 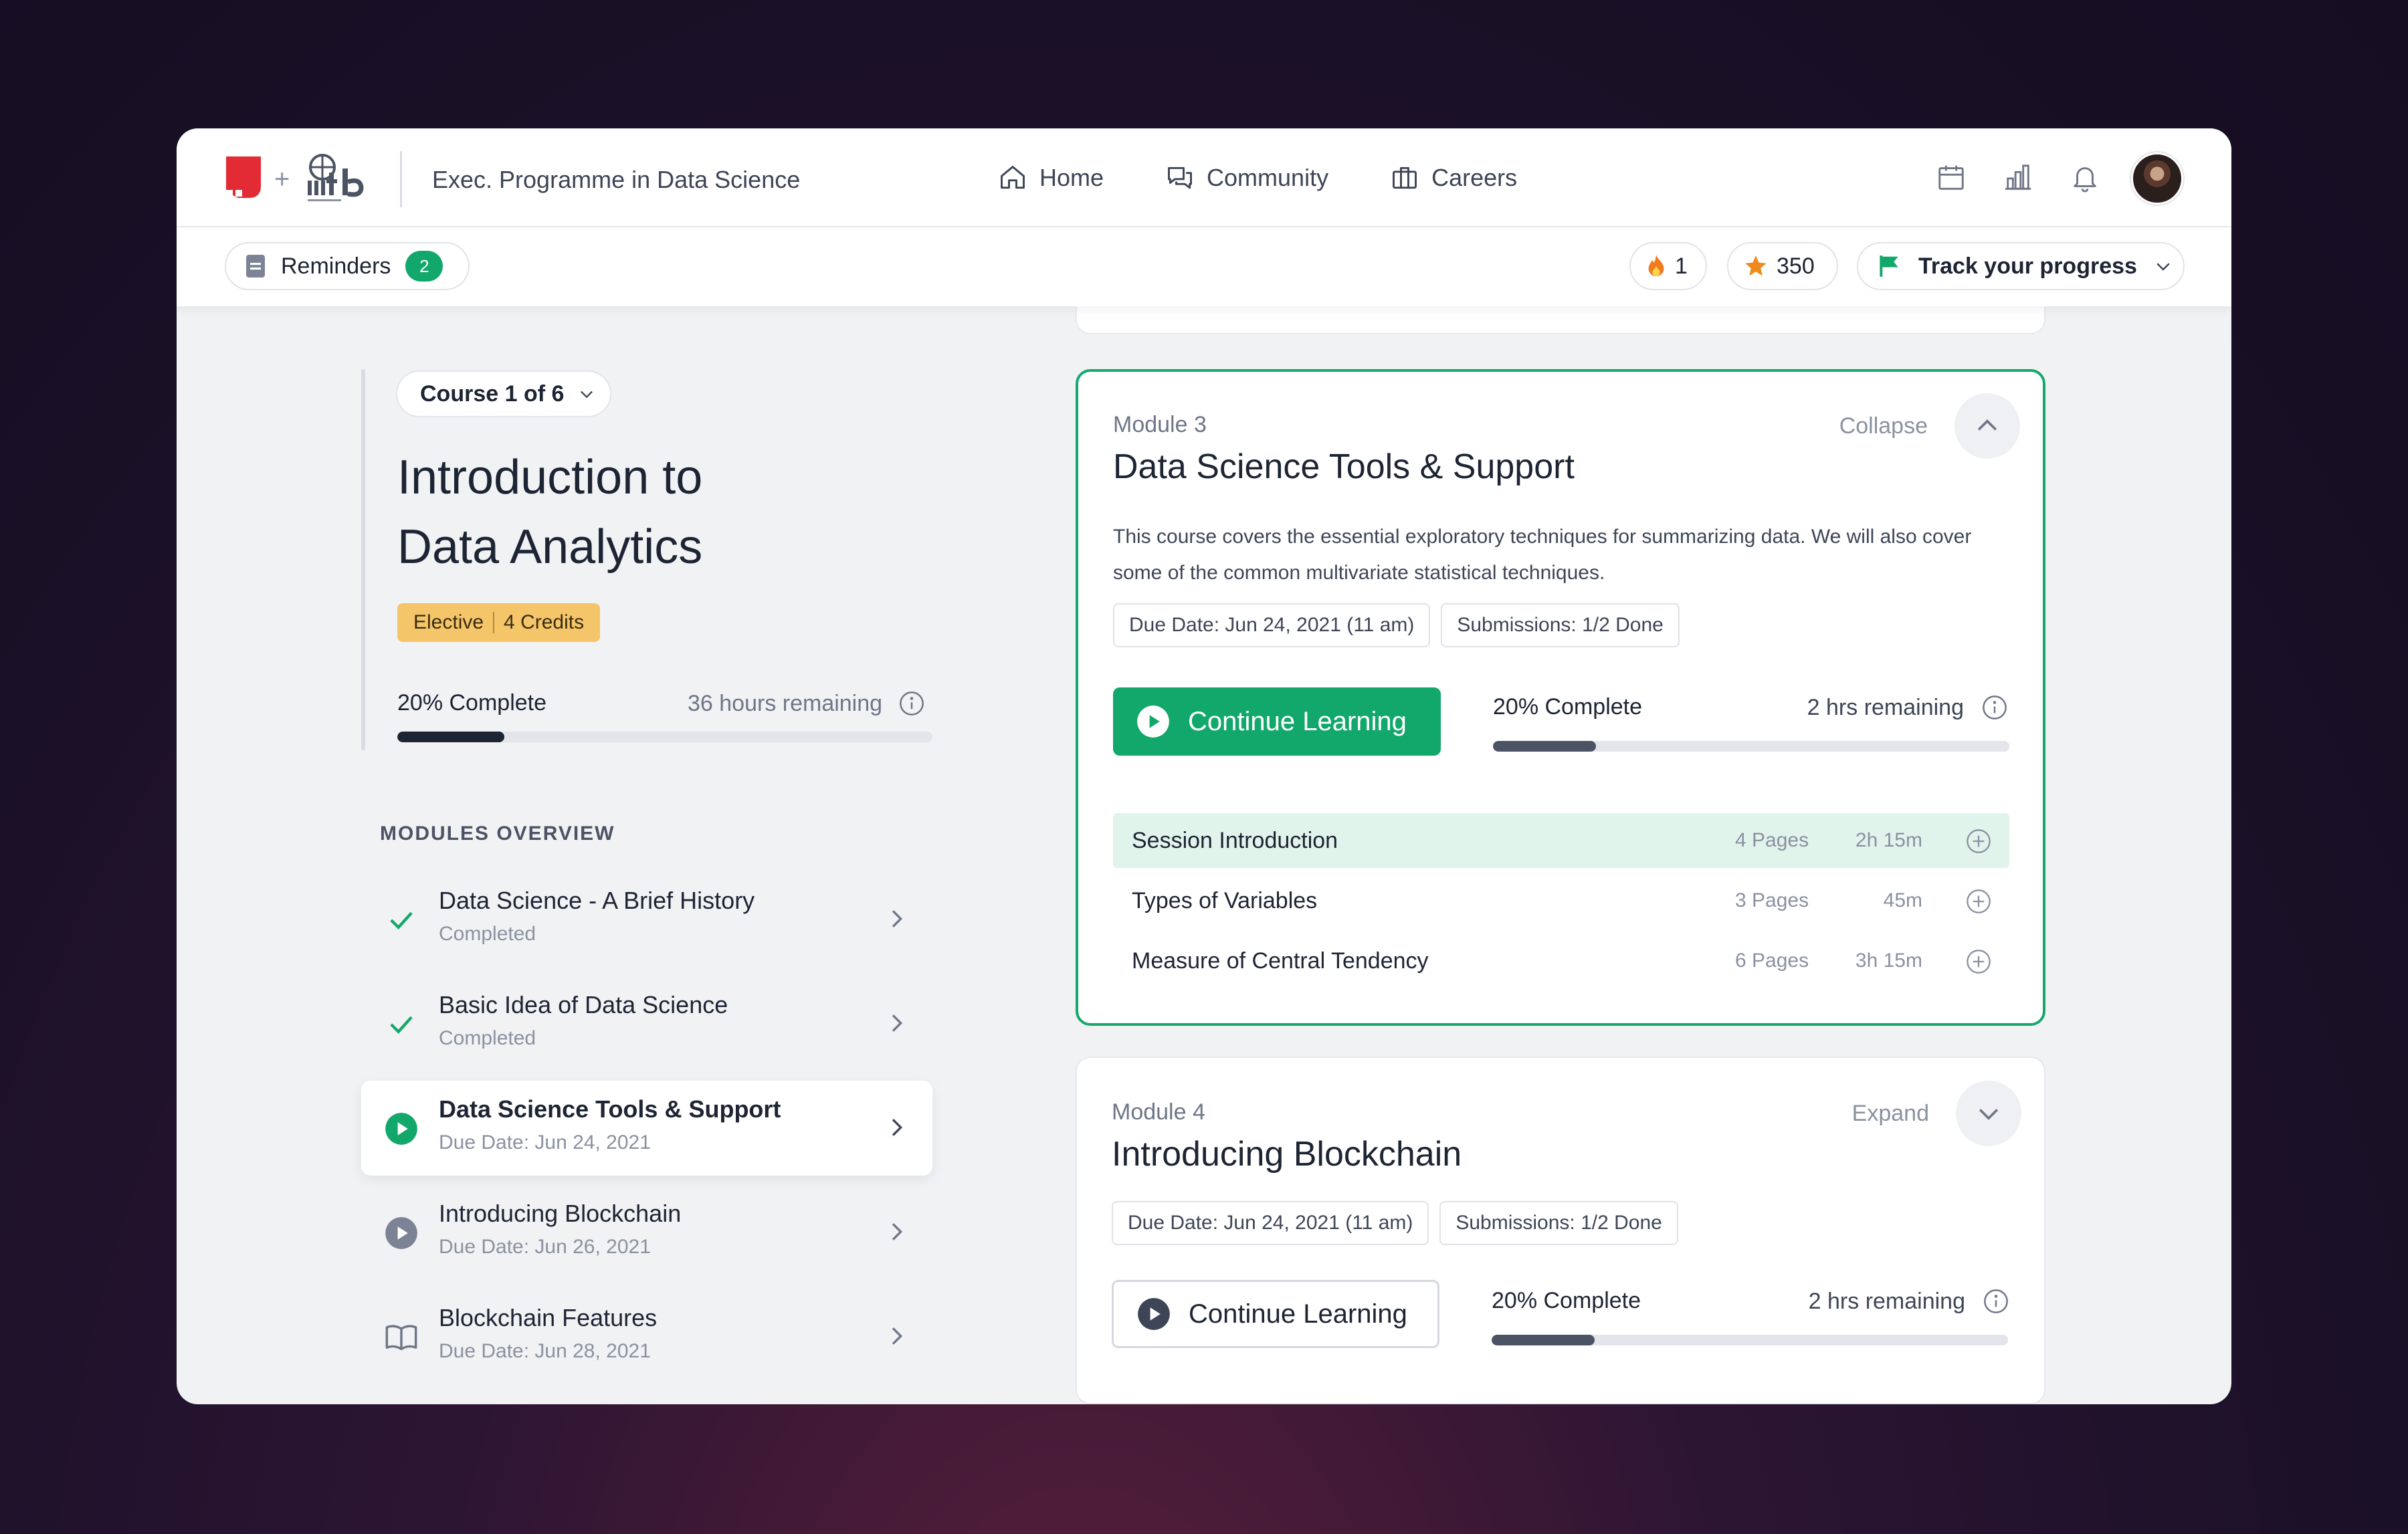 I want to click on course-info-rail, so click(x=363, y=559).